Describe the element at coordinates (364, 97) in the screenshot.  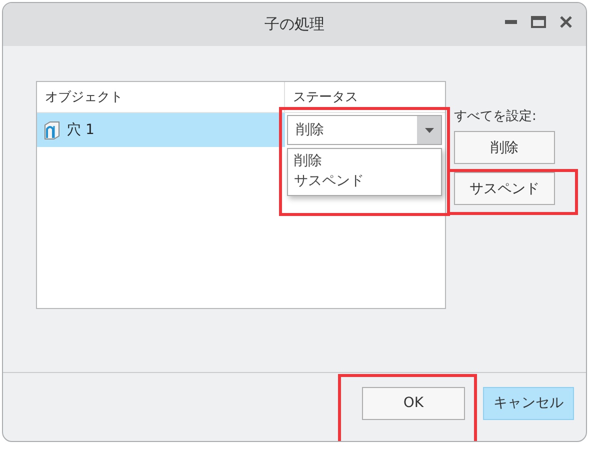
I see `column-header: ステータス` at that location.